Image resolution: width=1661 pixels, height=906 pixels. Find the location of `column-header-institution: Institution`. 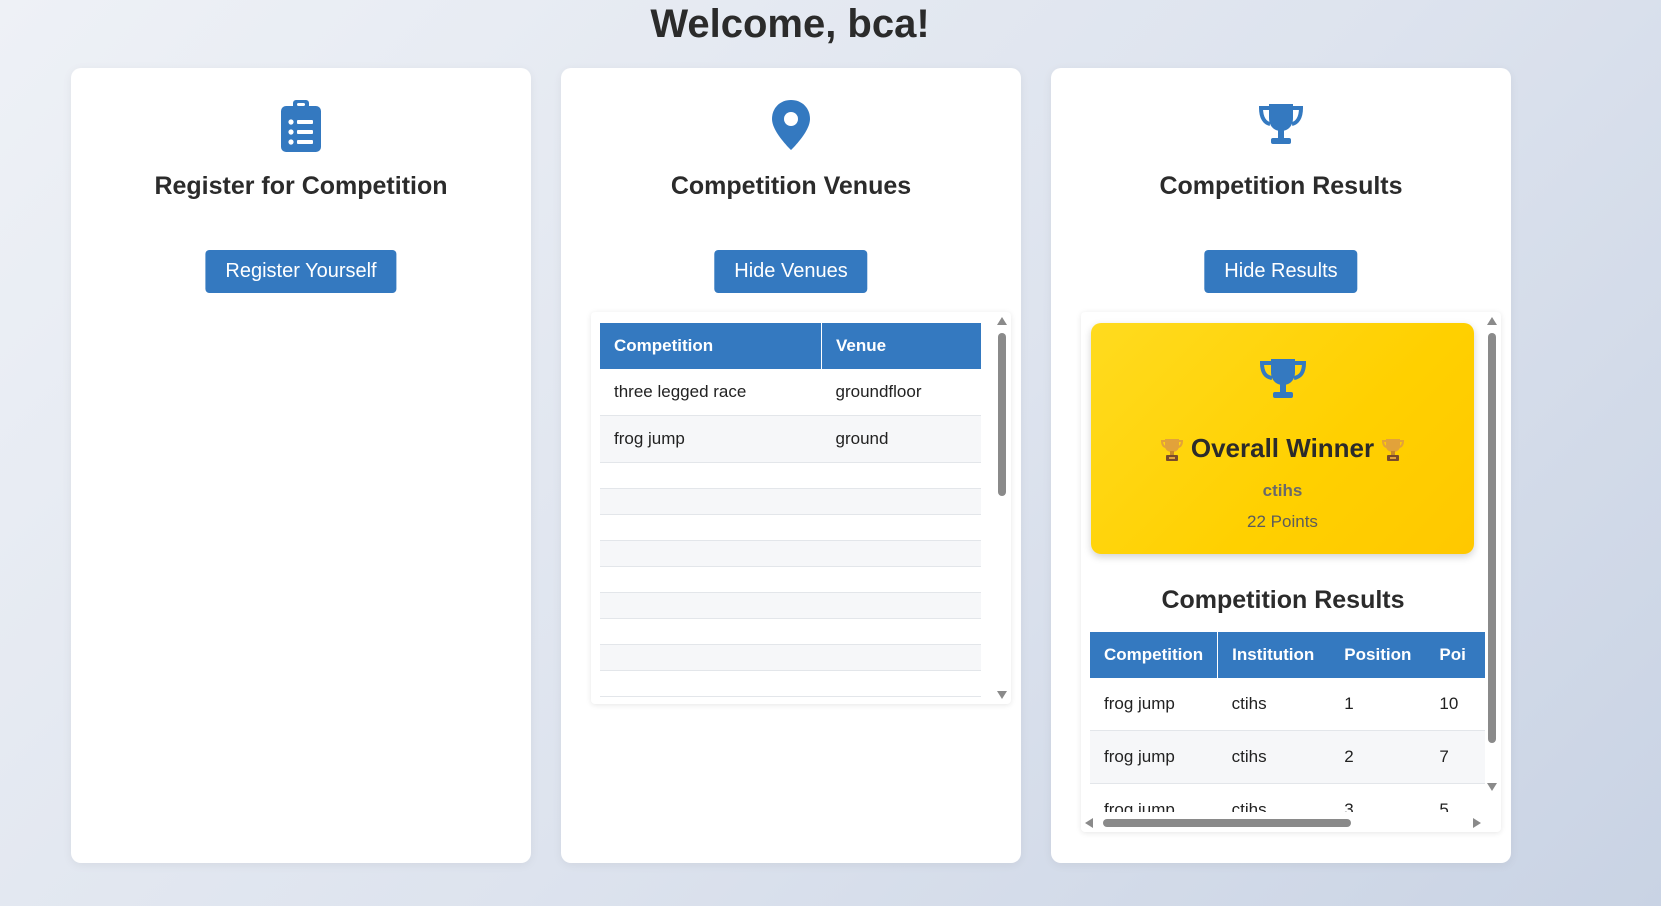

column-header-institution: Institution is located at coordinates (1274, 655).